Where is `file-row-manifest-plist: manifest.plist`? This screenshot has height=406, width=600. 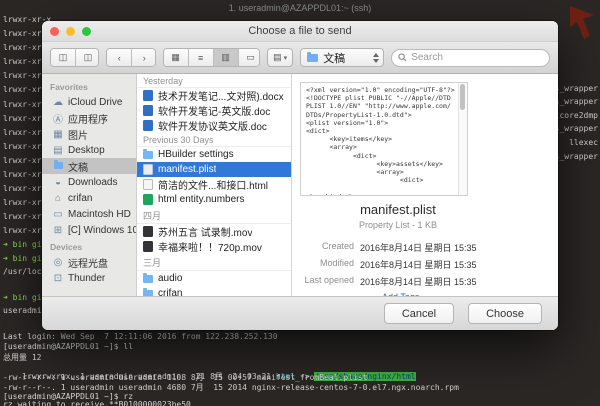 file-row-manifest-plist: manifest.plist is located at coordinates (214, 169).